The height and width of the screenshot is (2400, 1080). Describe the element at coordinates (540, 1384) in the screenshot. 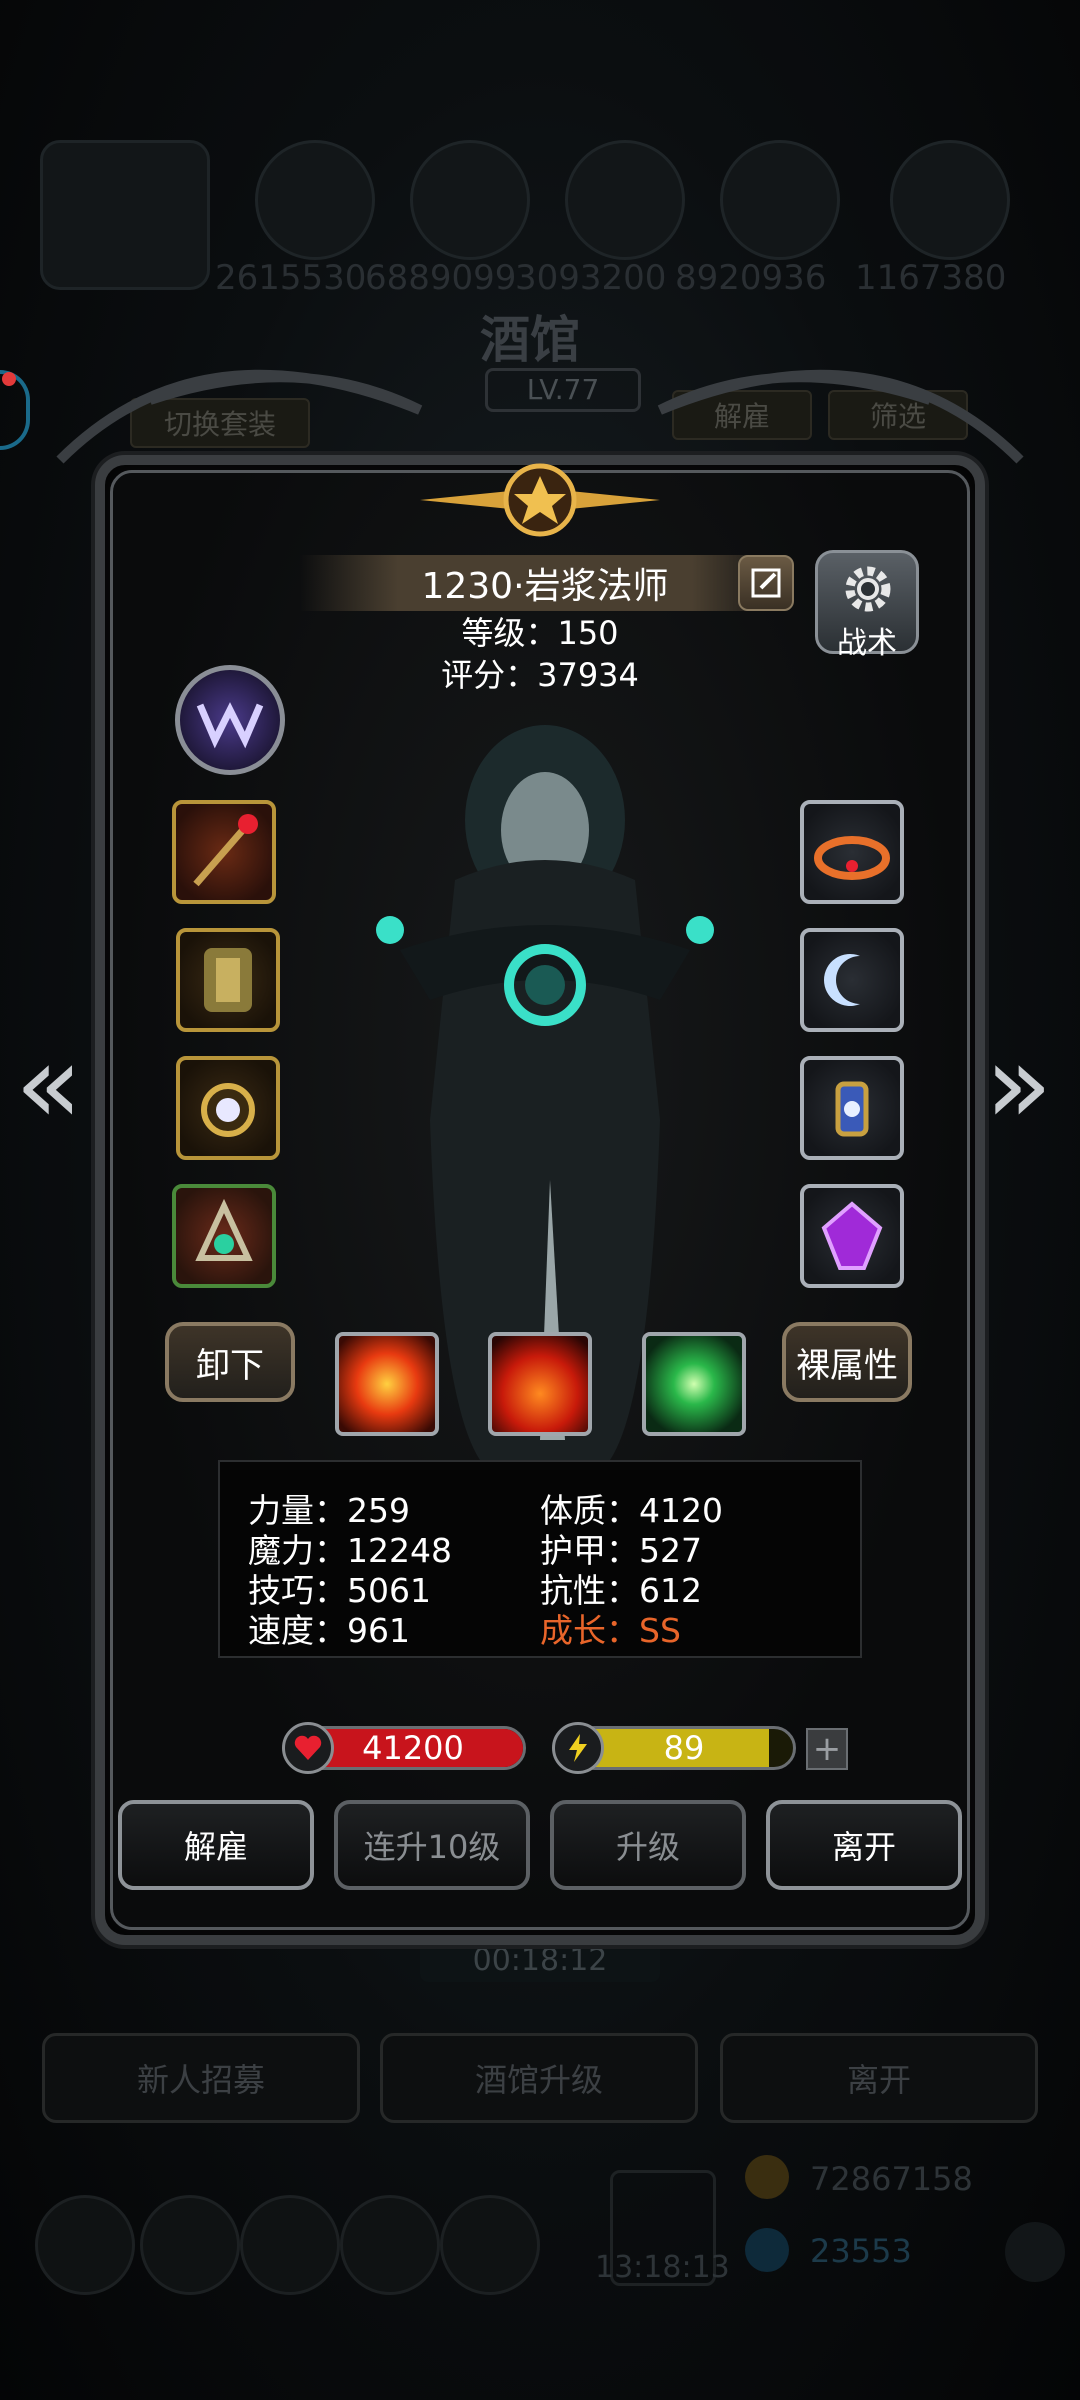

I see `fire-skill-icon` at that location.